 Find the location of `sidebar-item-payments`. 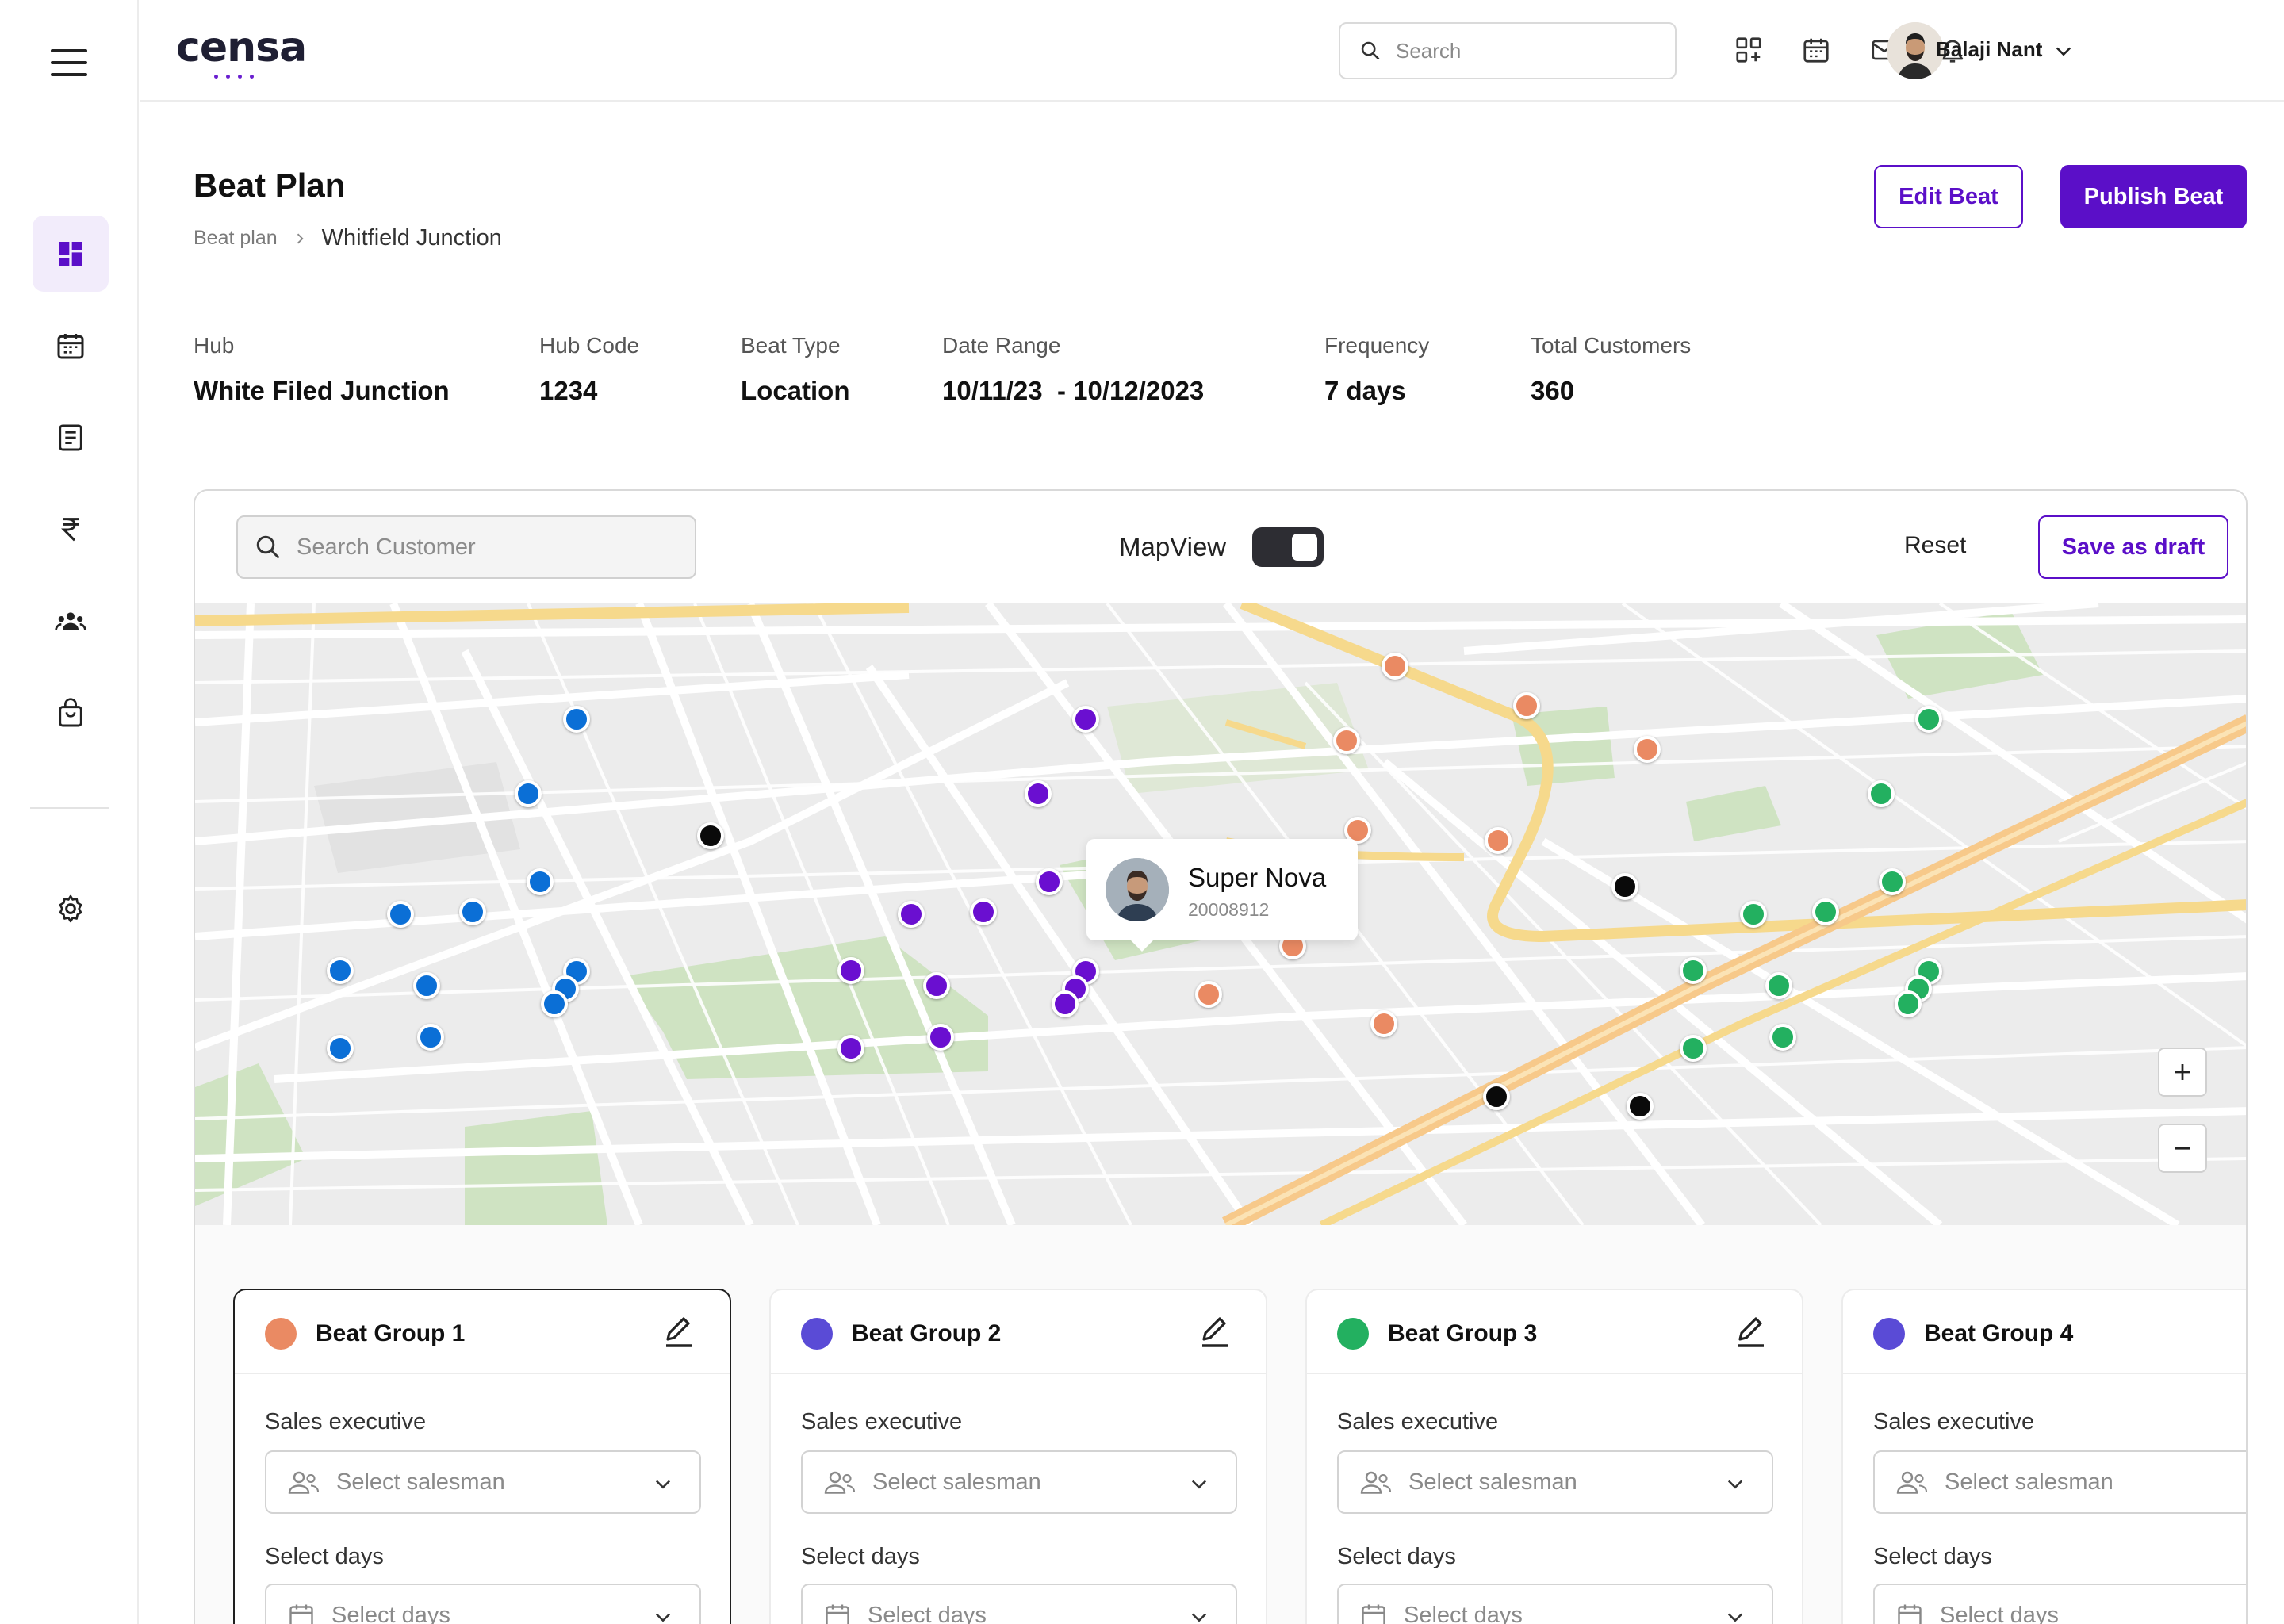

sidebar-item-payments is located at coordinates (71, 530).